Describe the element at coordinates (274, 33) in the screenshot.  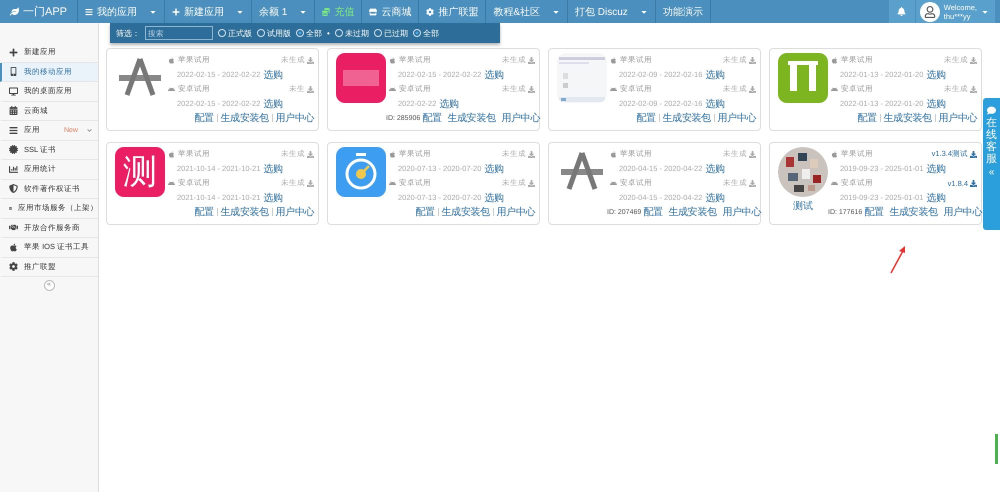
I see `filter-radio: 试用版` at that location.